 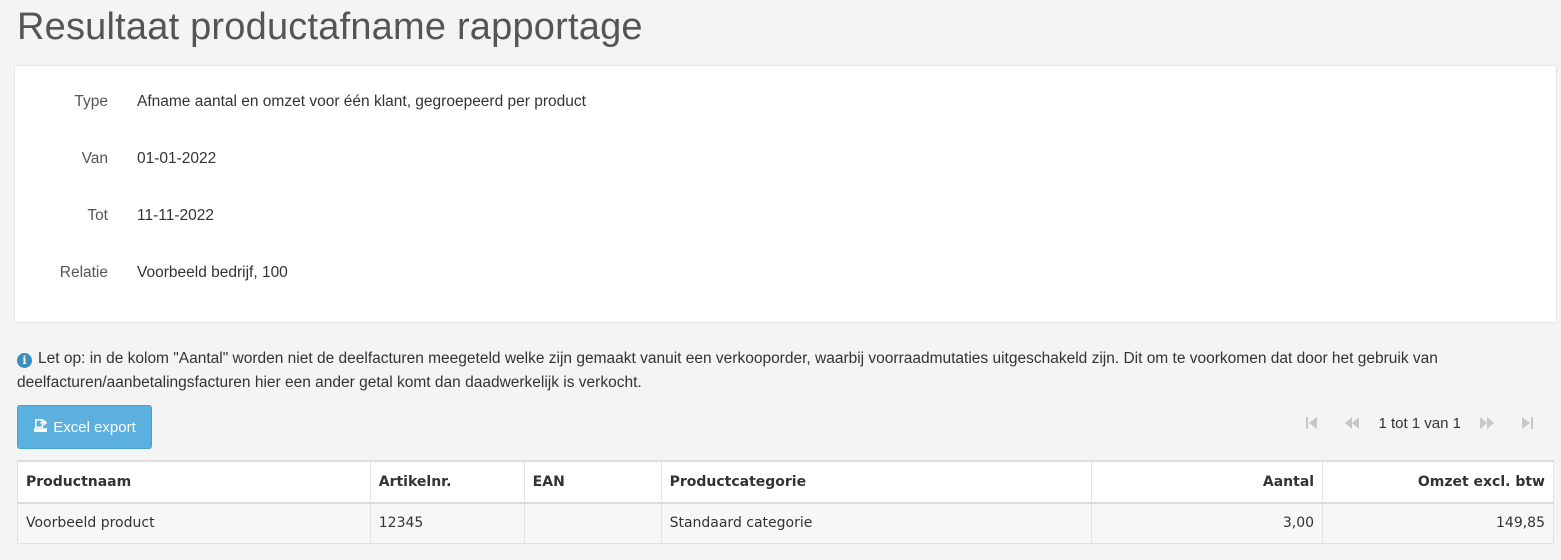 What do you see at coordinates (94, 427) in the screenshot?
I see `excel-export-label: Excel export` at bounding box center [94, 427].